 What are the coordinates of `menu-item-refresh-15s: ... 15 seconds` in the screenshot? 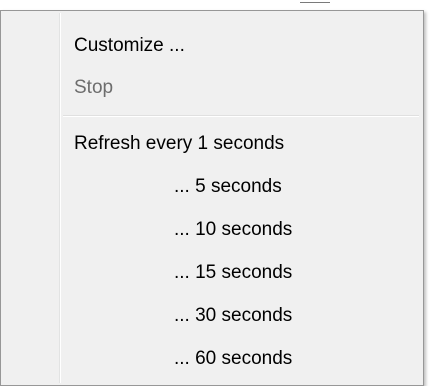 It's located at (212, 273).